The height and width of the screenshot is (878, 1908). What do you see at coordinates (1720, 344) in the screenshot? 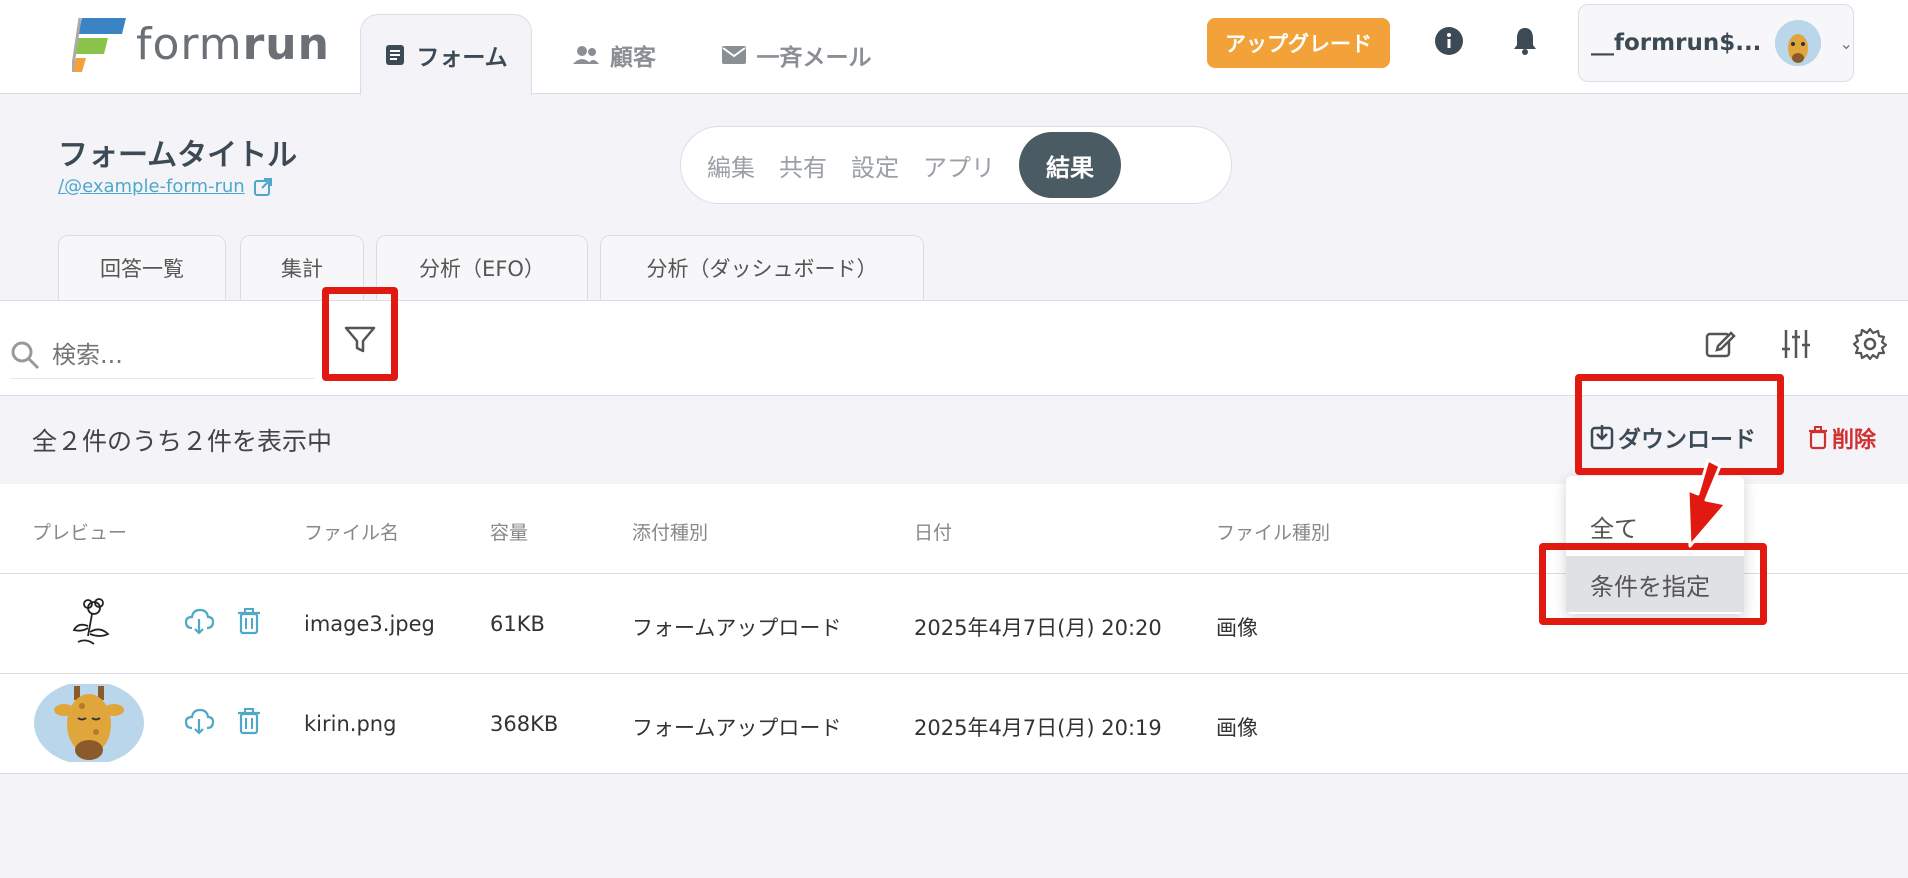
I see `edit-icon` at bounding box center [1720, 344].